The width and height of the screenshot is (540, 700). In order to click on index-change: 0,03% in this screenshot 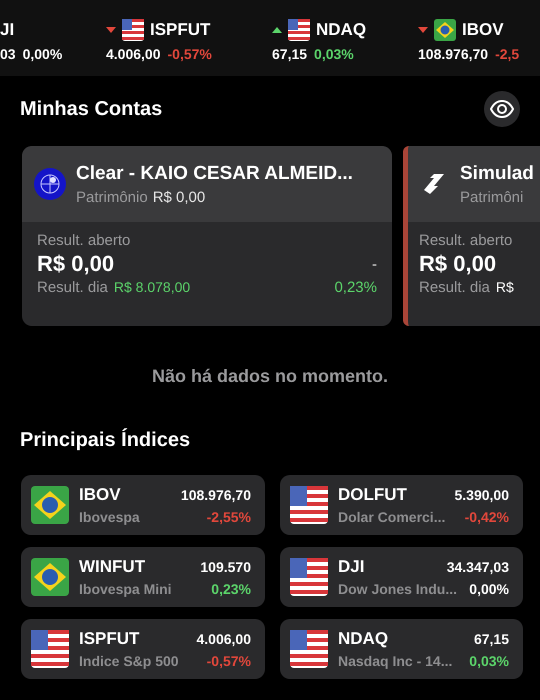, I will do `click(489, 661)`.